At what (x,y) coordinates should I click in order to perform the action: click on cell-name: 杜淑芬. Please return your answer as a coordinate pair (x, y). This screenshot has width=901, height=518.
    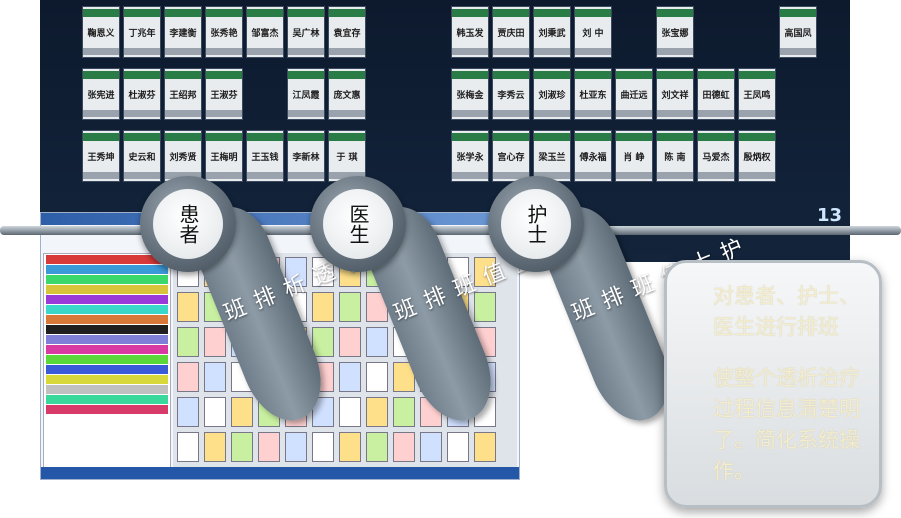
    Looking at the image, I should click on (142, 96).